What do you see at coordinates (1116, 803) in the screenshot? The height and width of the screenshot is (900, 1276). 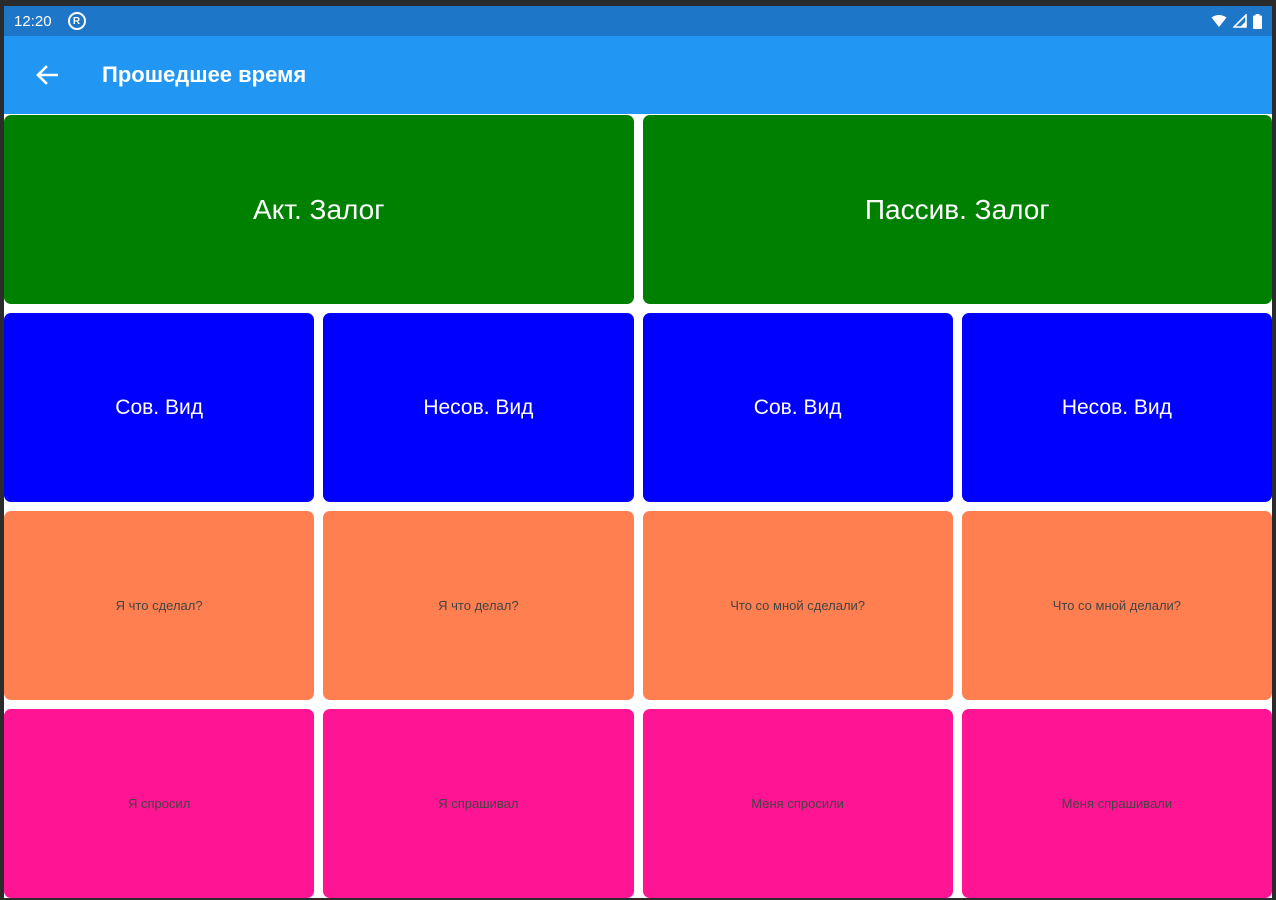 I see `example-tile-4: Меня спрашивали` at bounding box center [1116, 803].